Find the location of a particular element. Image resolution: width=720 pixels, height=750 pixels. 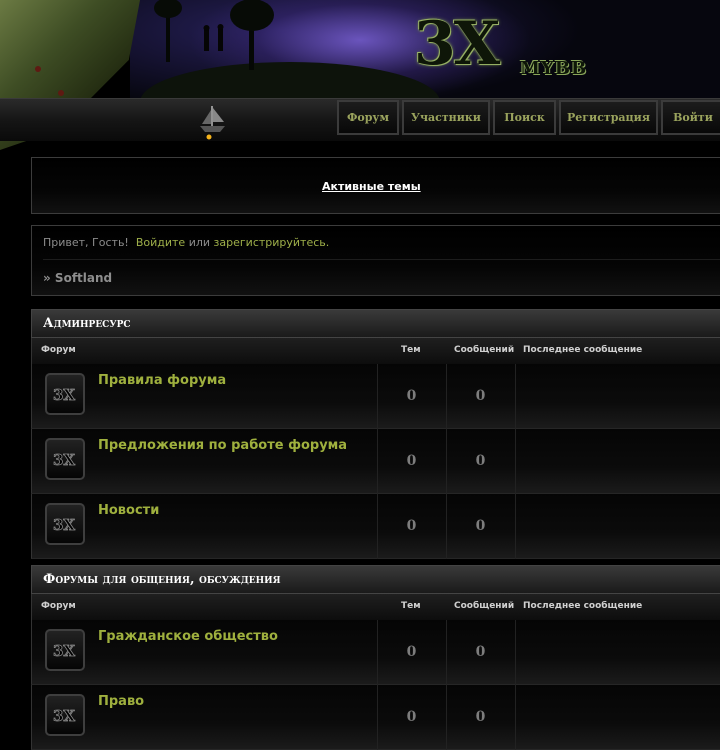

forum-link: Право is located at coordinates (121, 701).